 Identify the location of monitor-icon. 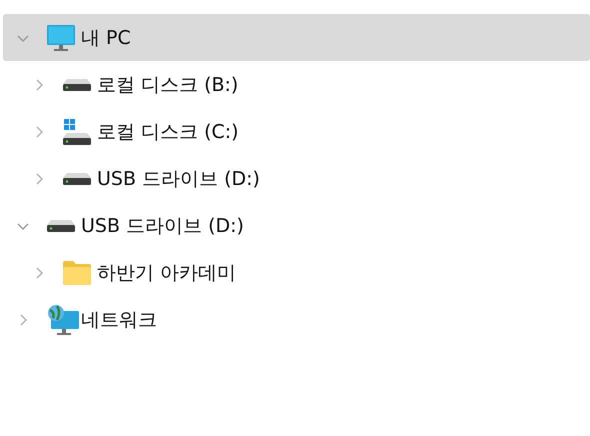
(61, 38).